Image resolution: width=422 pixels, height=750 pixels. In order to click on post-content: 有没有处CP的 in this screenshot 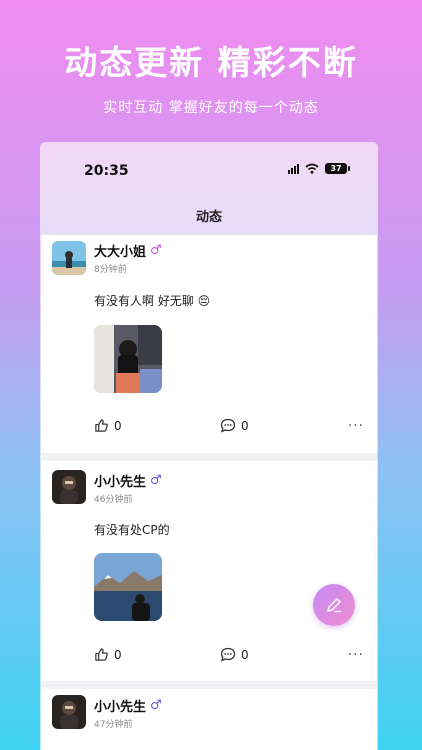, I will do `click(132, 530)`.